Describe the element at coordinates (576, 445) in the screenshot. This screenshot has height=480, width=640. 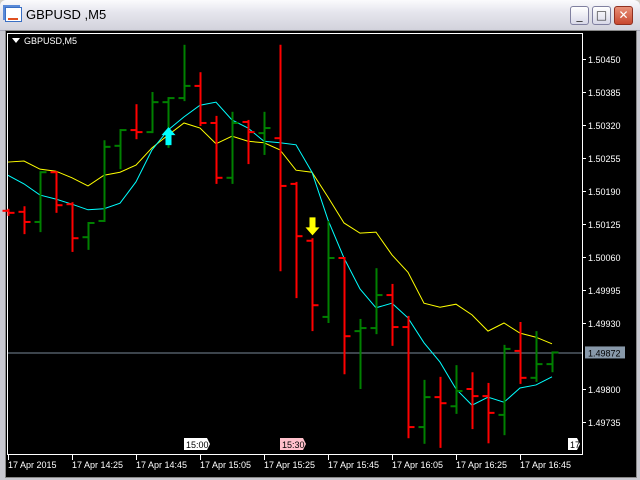
I see `time-marker-label: 17:` at that location.